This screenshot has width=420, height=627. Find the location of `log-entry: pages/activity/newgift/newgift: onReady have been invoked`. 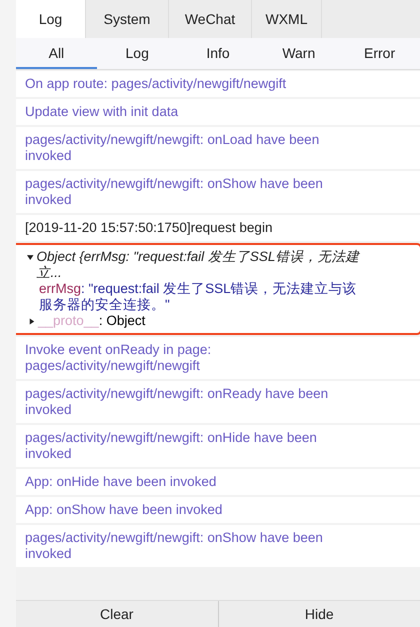

log-entry: pages/activity/newgift/newgift: onReady have been invoked is located at coordinates (218, 402).